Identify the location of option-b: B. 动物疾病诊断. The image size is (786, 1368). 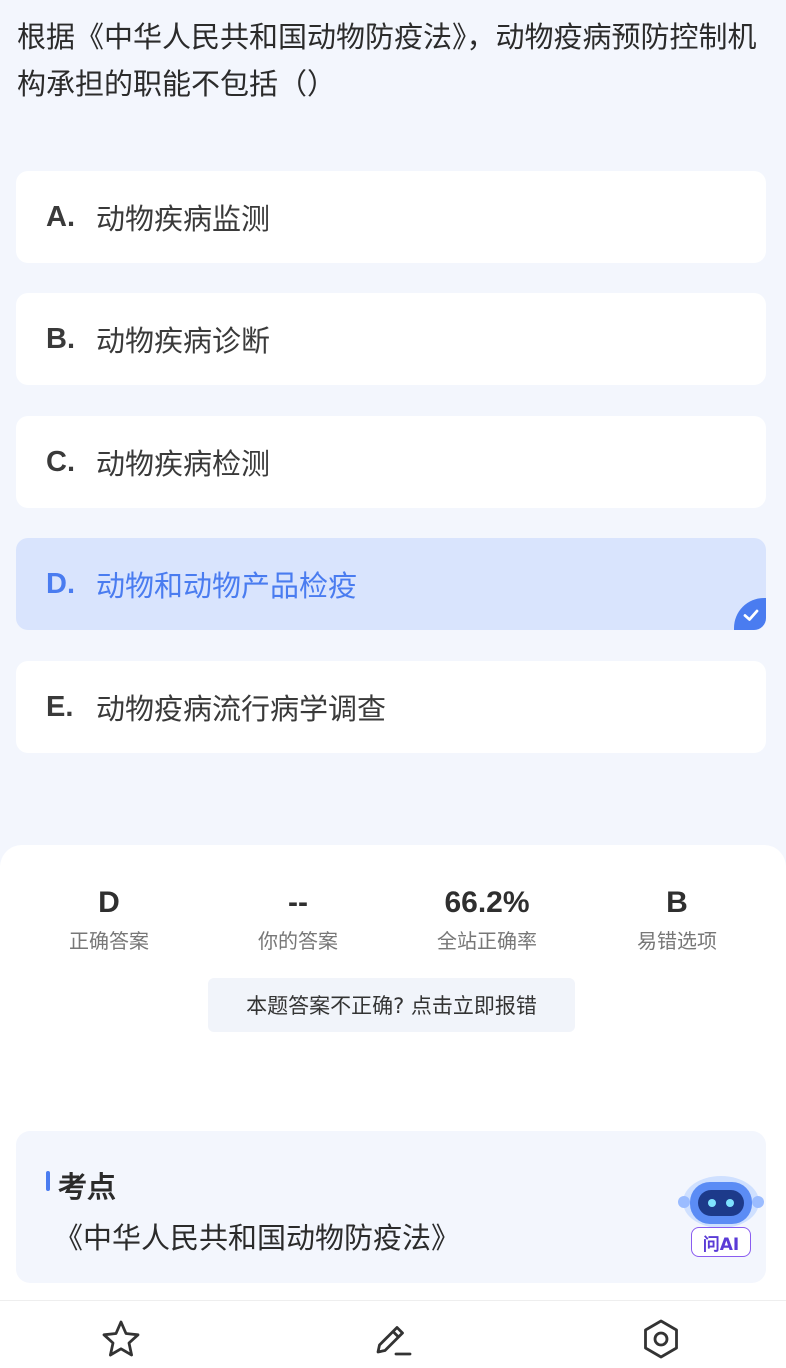
(391, 339).